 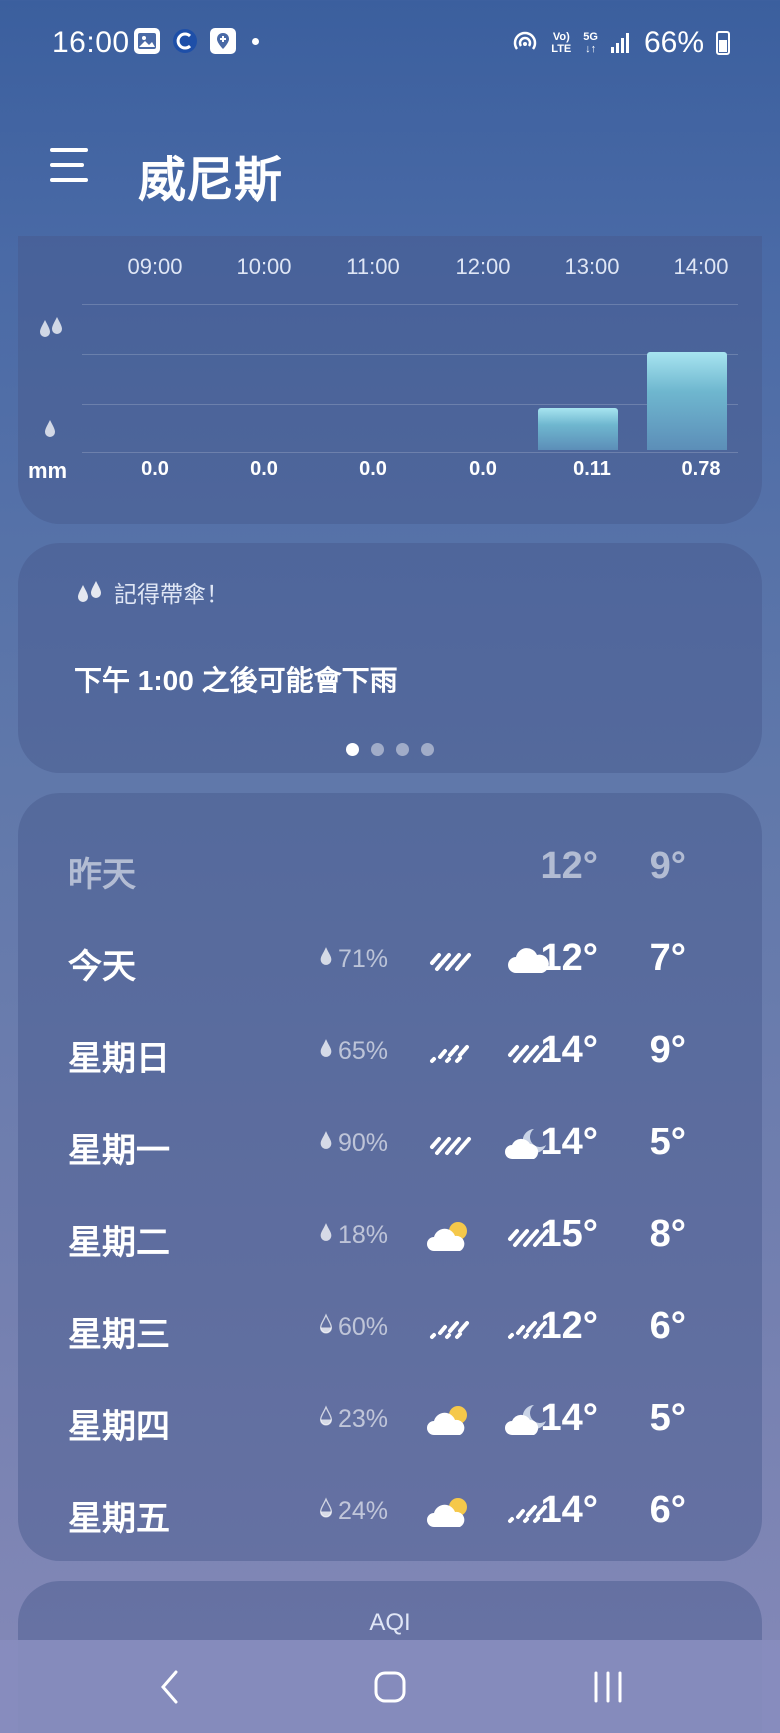 What do you see at coordinates (410, 452) in the screenshot?
I see `grid-line` at bounding box center [410, 452].